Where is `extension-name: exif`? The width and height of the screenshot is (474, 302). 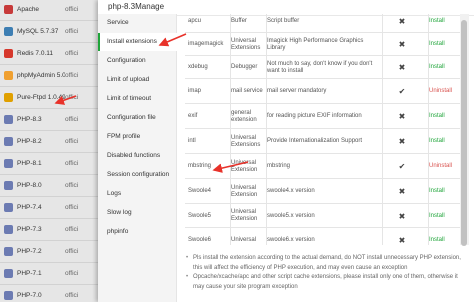
extension-name: exif is located at coordinates (193, 116).